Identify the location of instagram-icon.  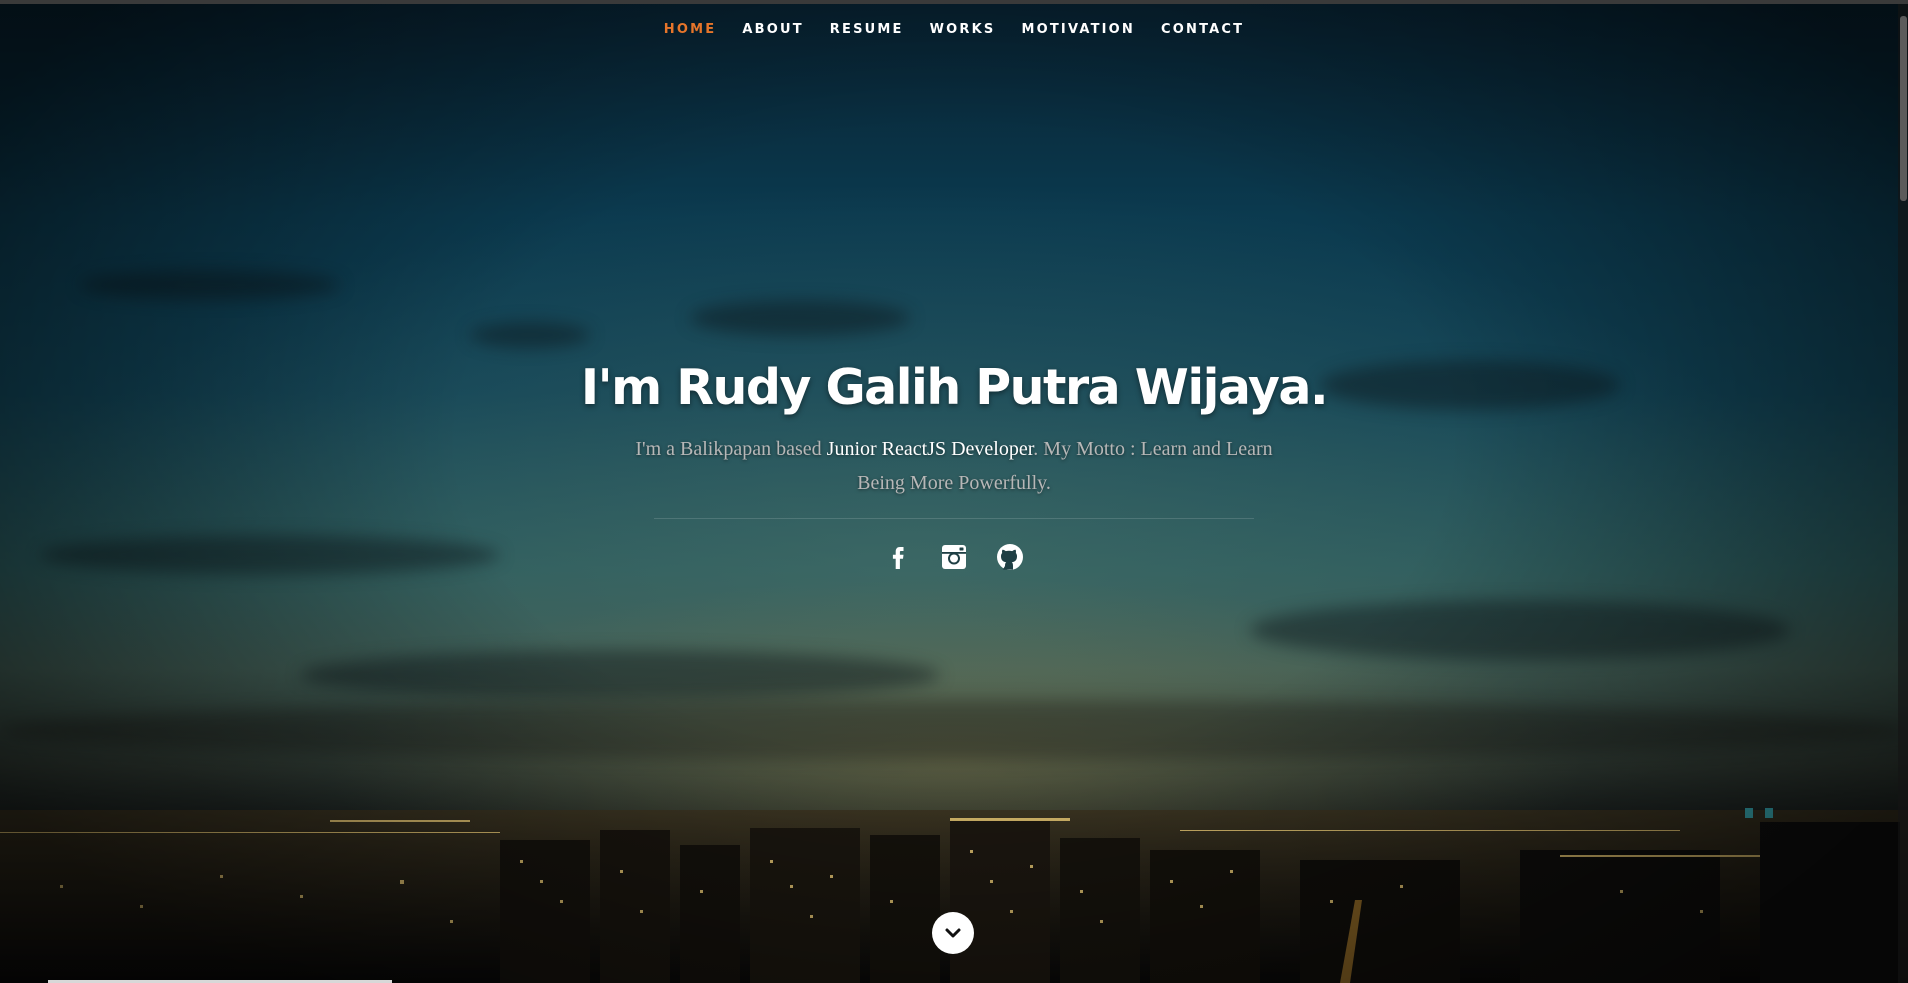
(954, 557).